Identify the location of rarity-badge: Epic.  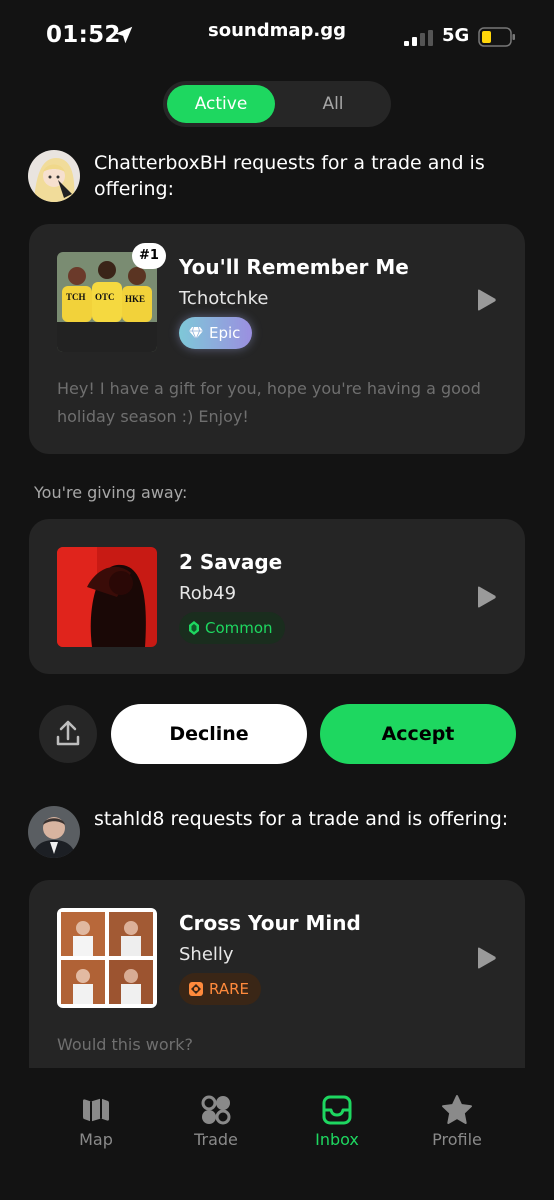
(216, 333).